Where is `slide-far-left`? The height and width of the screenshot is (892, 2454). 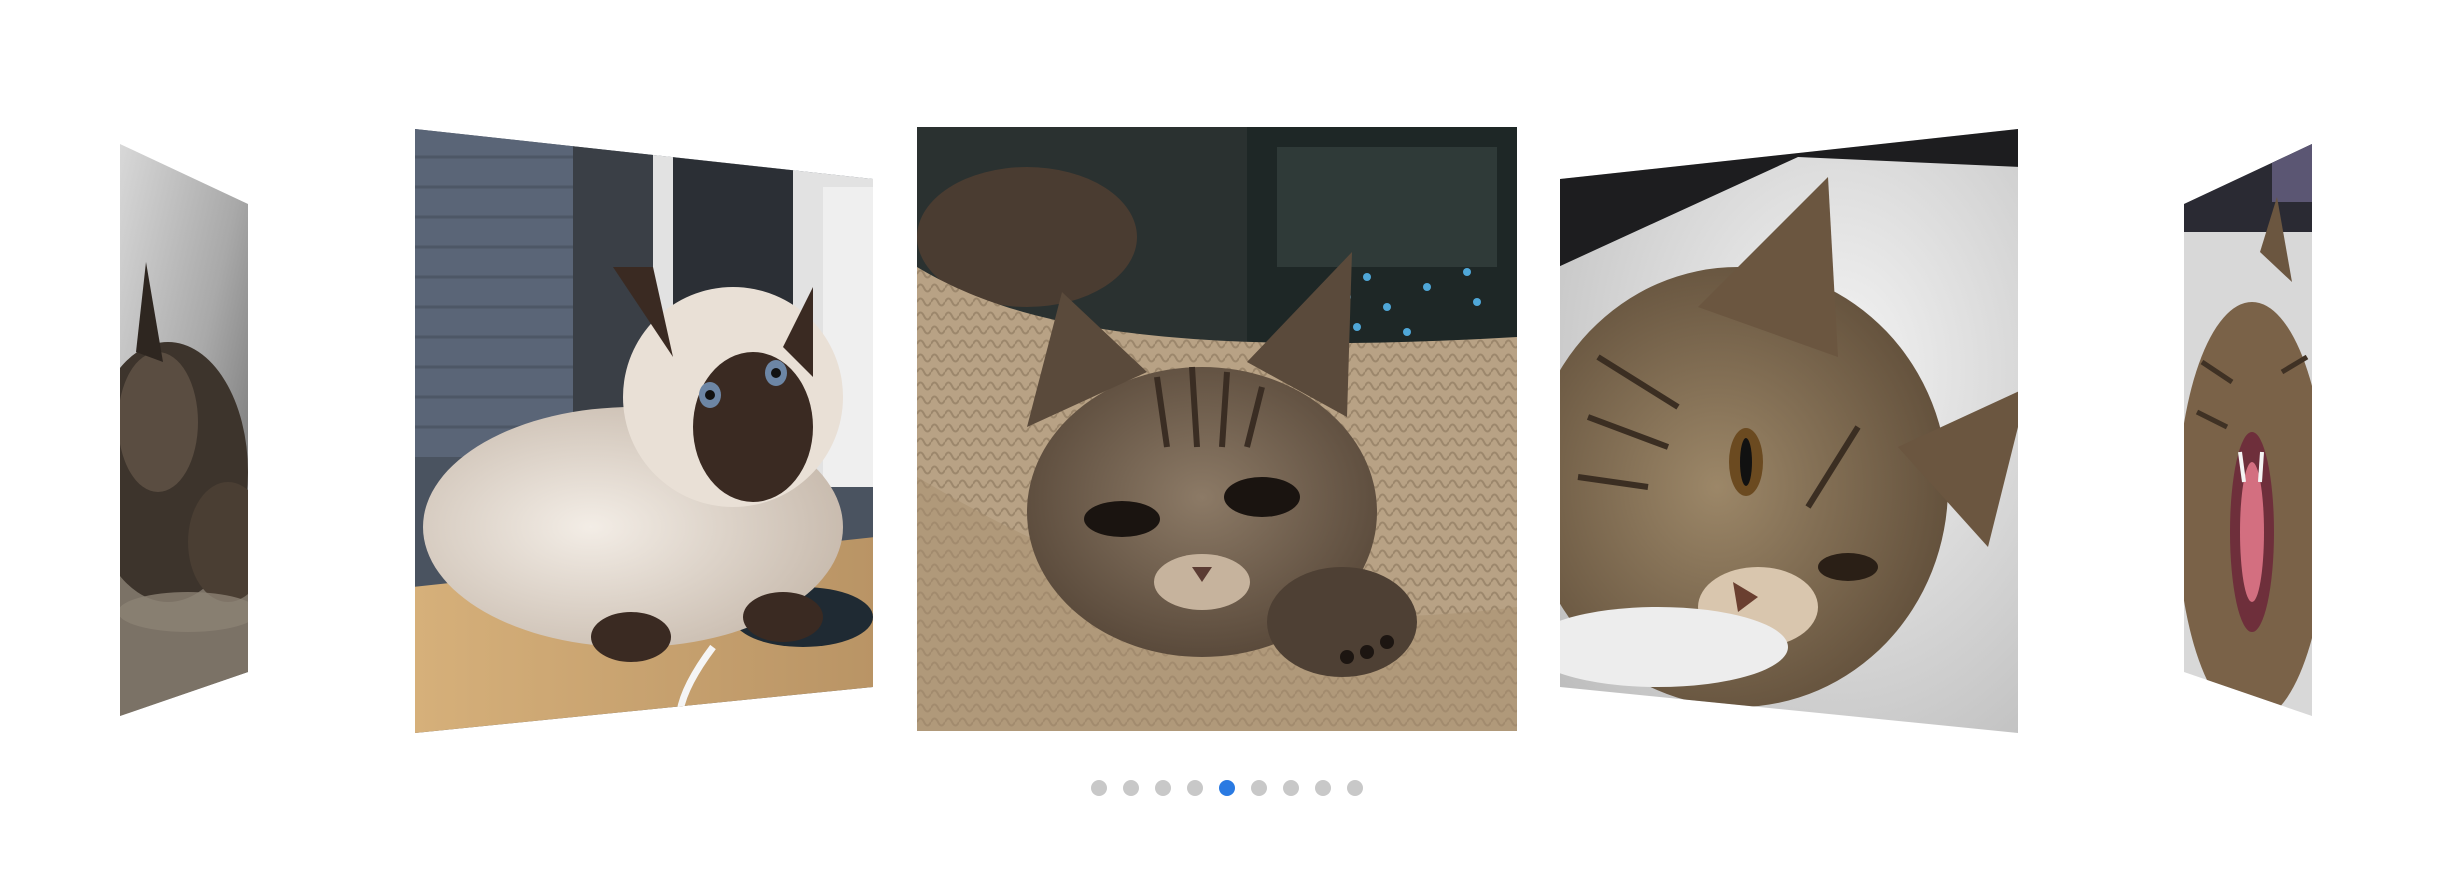 slide-far-left is located at coordinates (184, 430).